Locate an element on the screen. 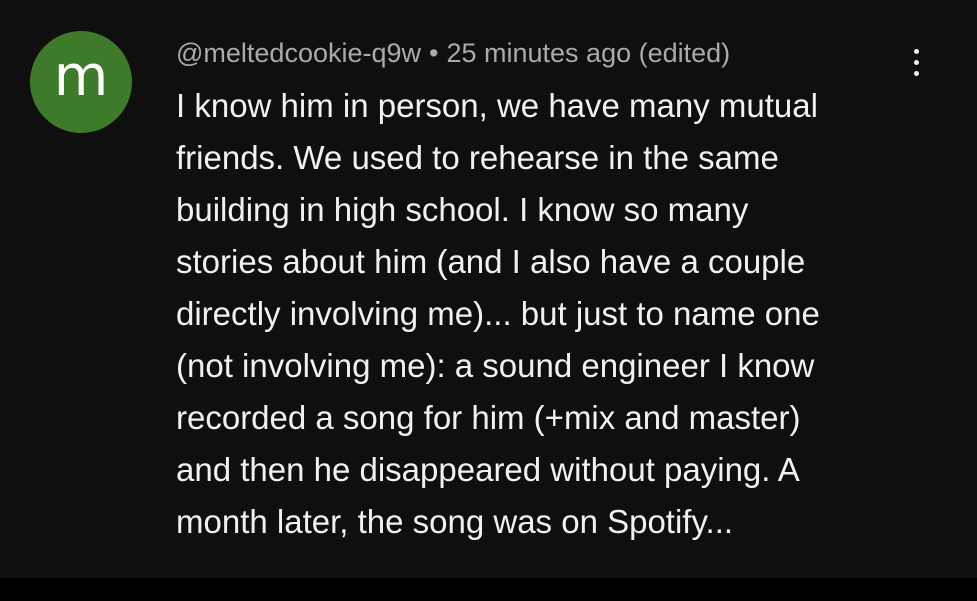 This screenshot has width=977, height=601. more-vertical-icon is located at coordinates (916, 62).